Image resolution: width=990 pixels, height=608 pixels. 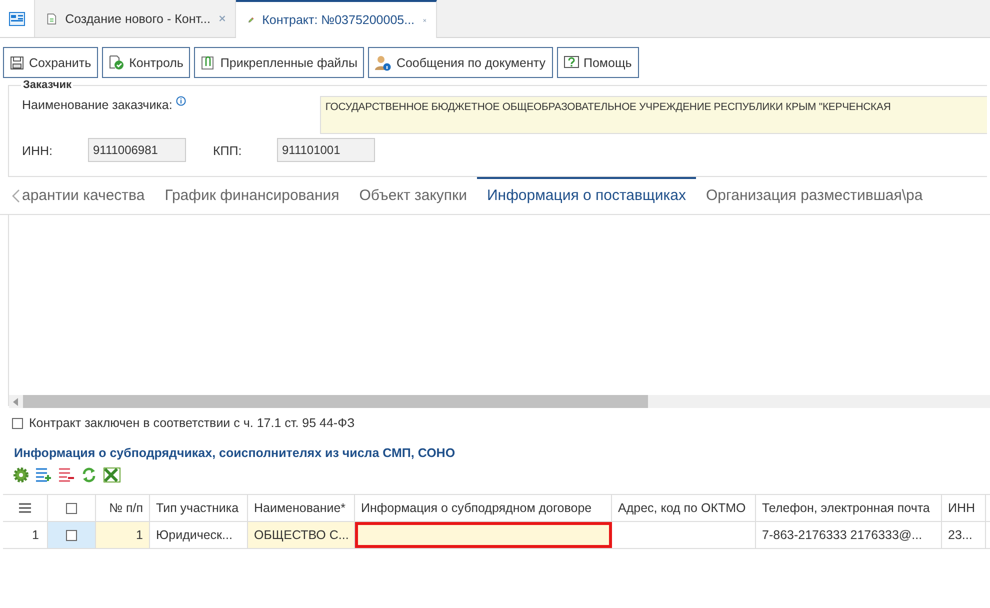 I want to click on user-info-icon, so click(x=383, y=62).